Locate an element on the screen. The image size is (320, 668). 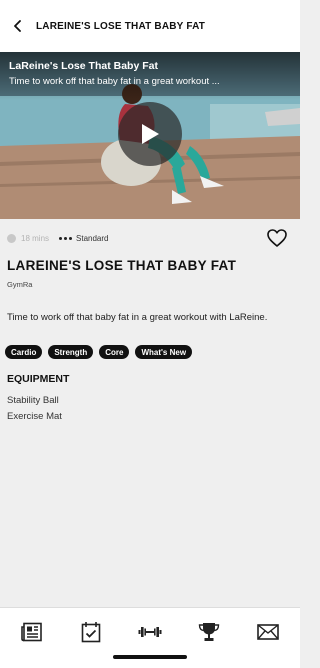
tab-workouts is located at coordinates (150, 632).